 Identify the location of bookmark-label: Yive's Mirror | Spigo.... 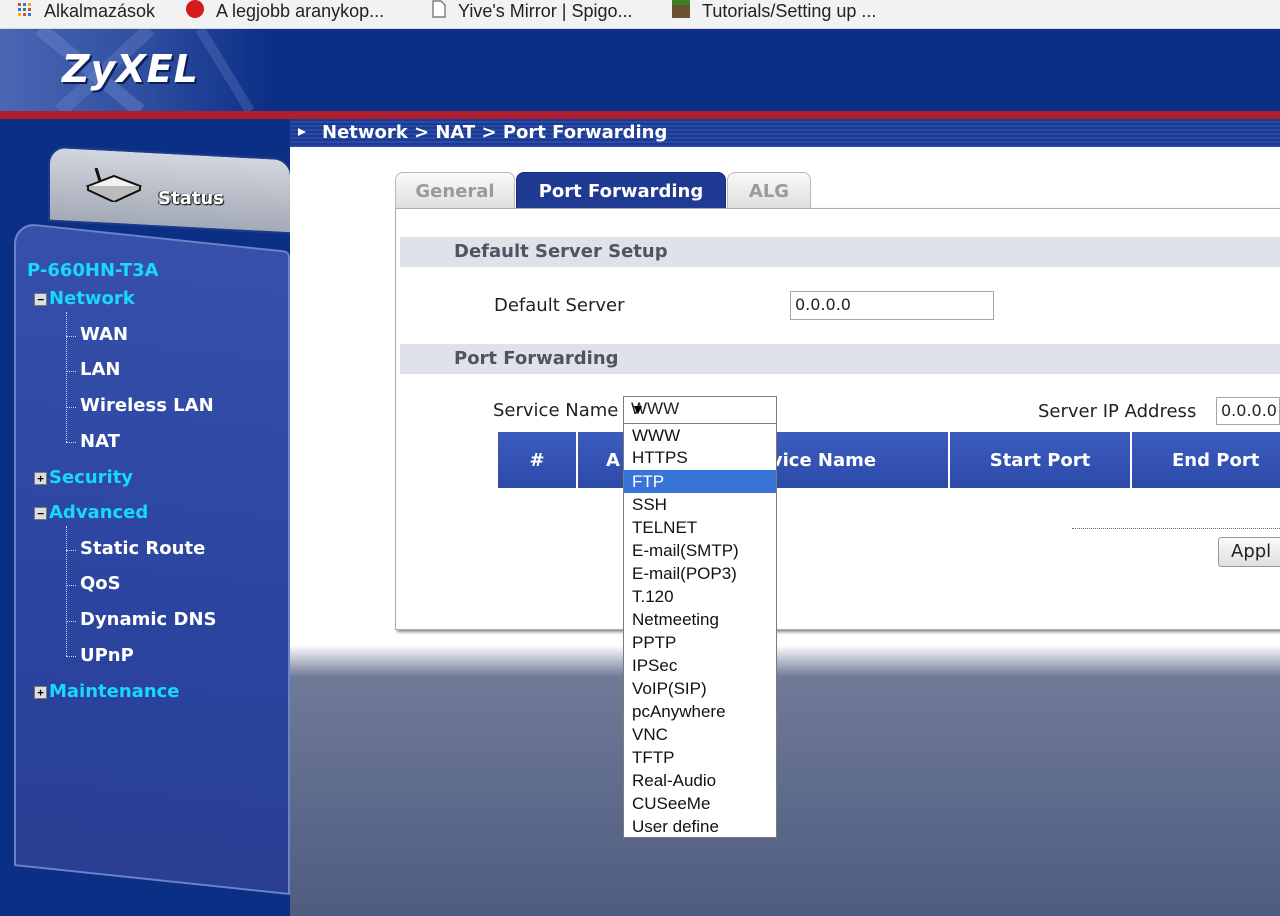
(545, 10).